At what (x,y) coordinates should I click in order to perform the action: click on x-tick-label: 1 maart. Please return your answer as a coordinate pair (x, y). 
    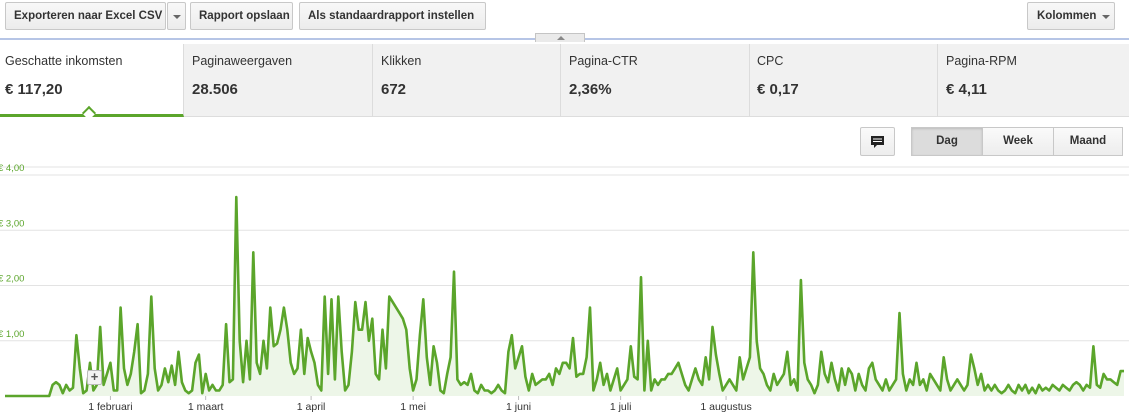
    Looking at the image, I should click on (206, 407).